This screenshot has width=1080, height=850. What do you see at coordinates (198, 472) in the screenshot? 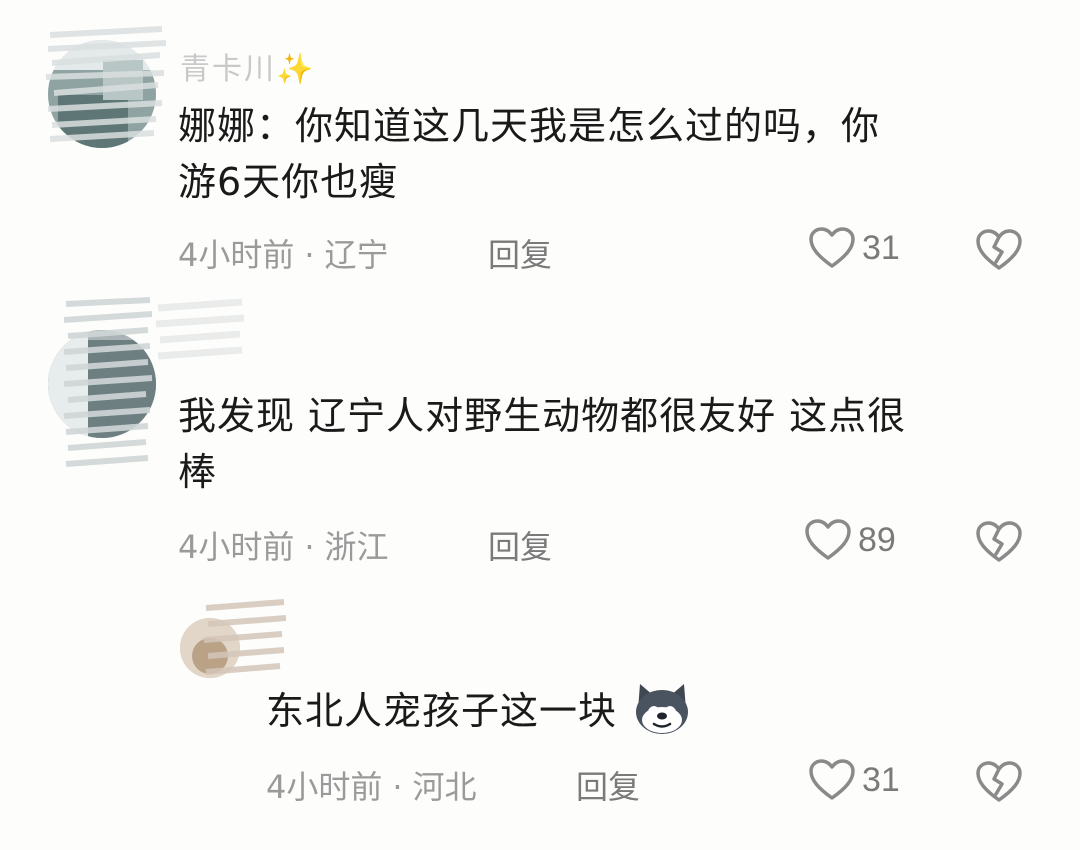
I see `comment-text-line: 棒` at bounding box center [198, 472].